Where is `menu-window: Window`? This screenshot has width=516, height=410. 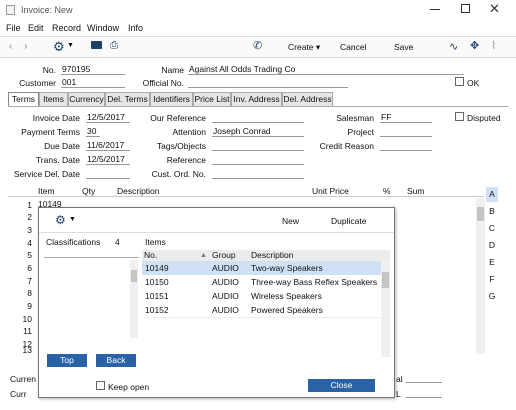 menu-window: Window is located at coordinates (103, 28).